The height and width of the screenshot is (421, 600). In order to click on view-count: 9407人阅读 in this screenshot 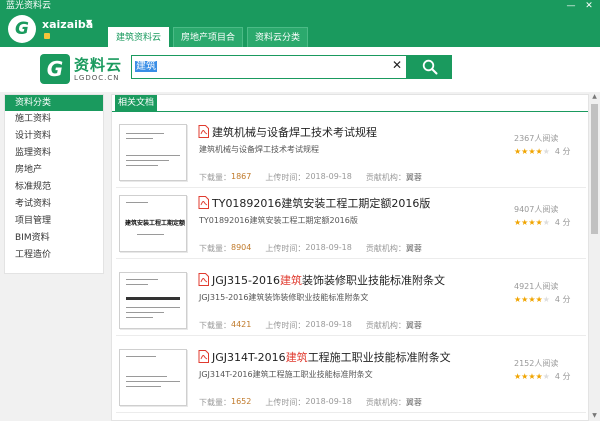, I will do `click(536, 209)`.